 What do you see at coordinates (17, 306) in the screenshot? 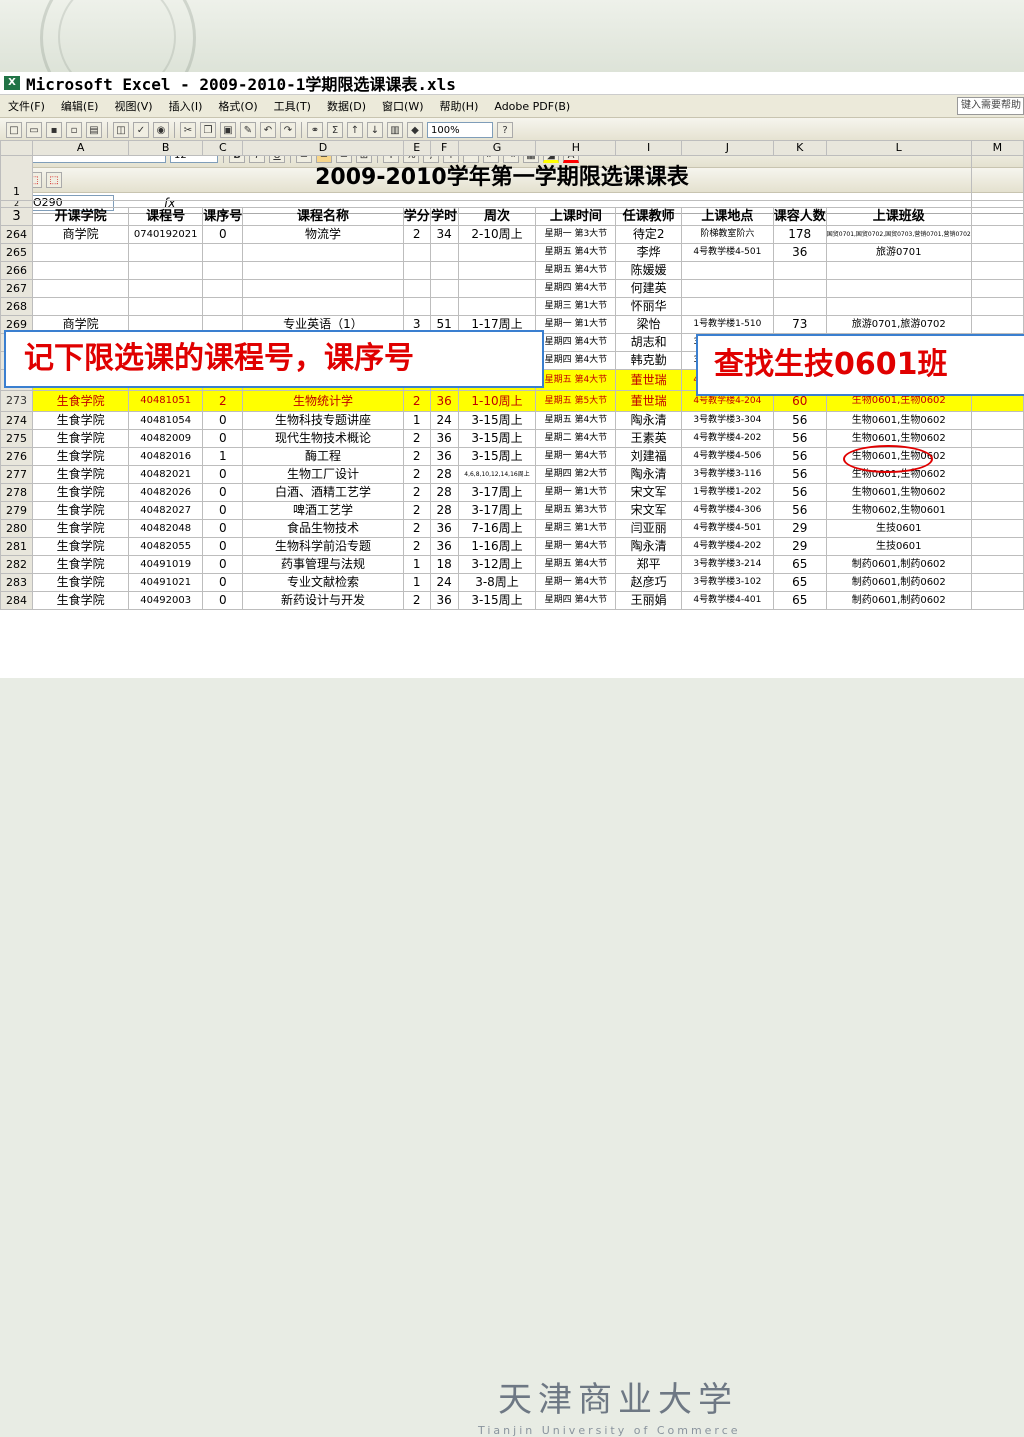
I see `row-header: 268` at bounding box center [17, 306].